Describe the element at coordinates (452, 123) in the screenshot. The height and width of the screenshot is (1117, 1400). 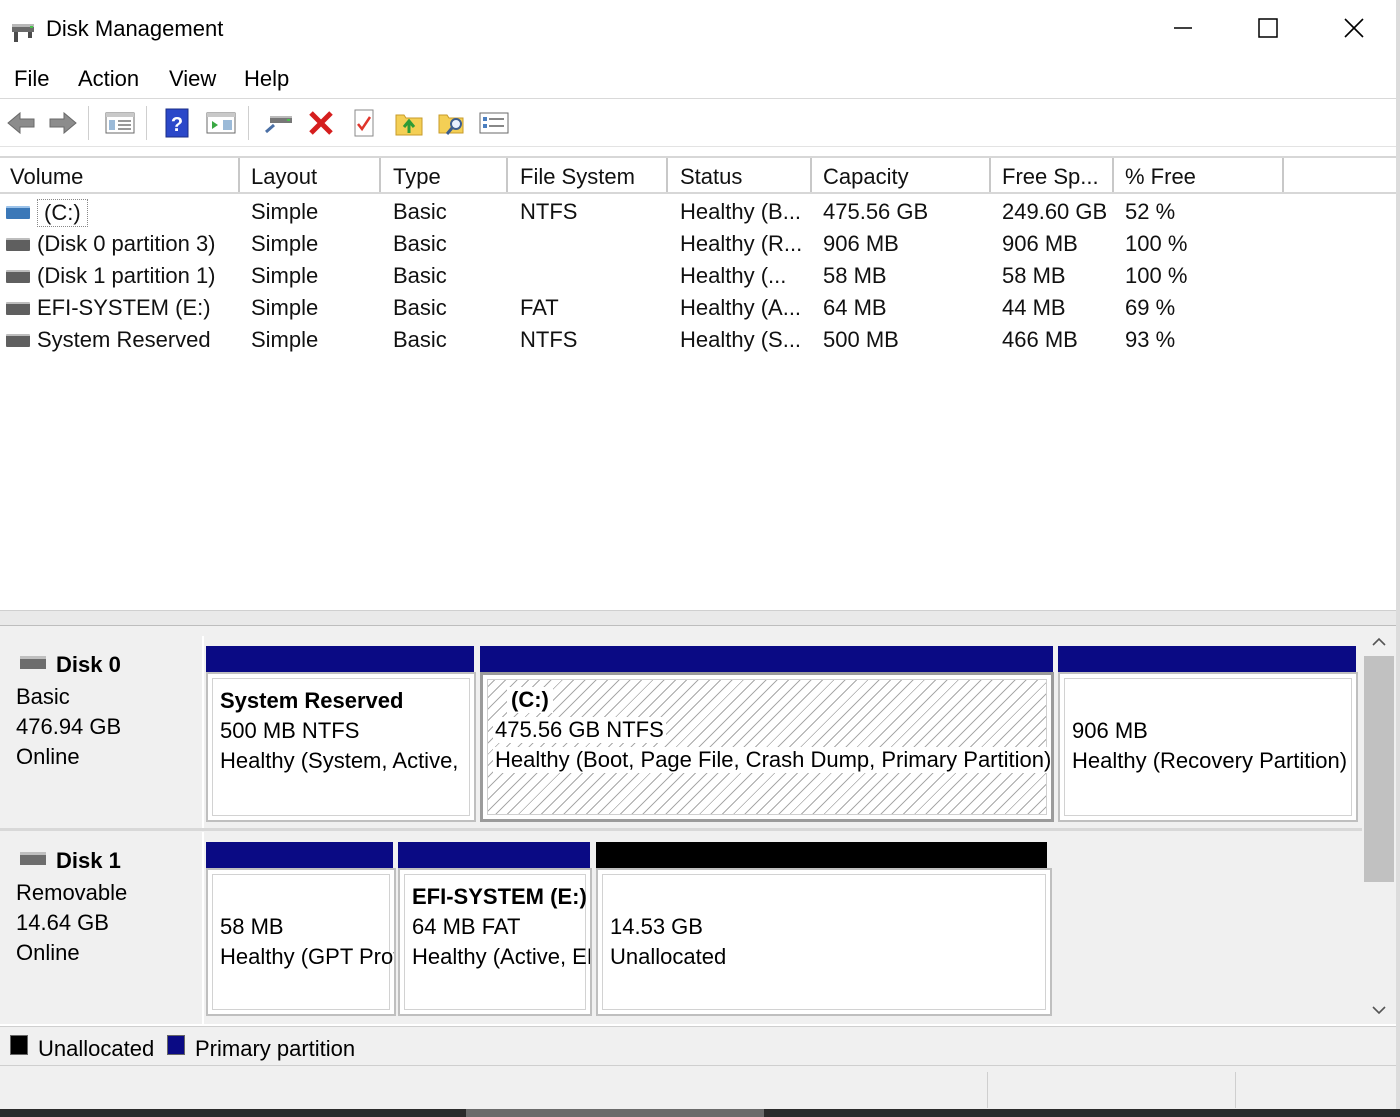
I see `explore-button` at that location.